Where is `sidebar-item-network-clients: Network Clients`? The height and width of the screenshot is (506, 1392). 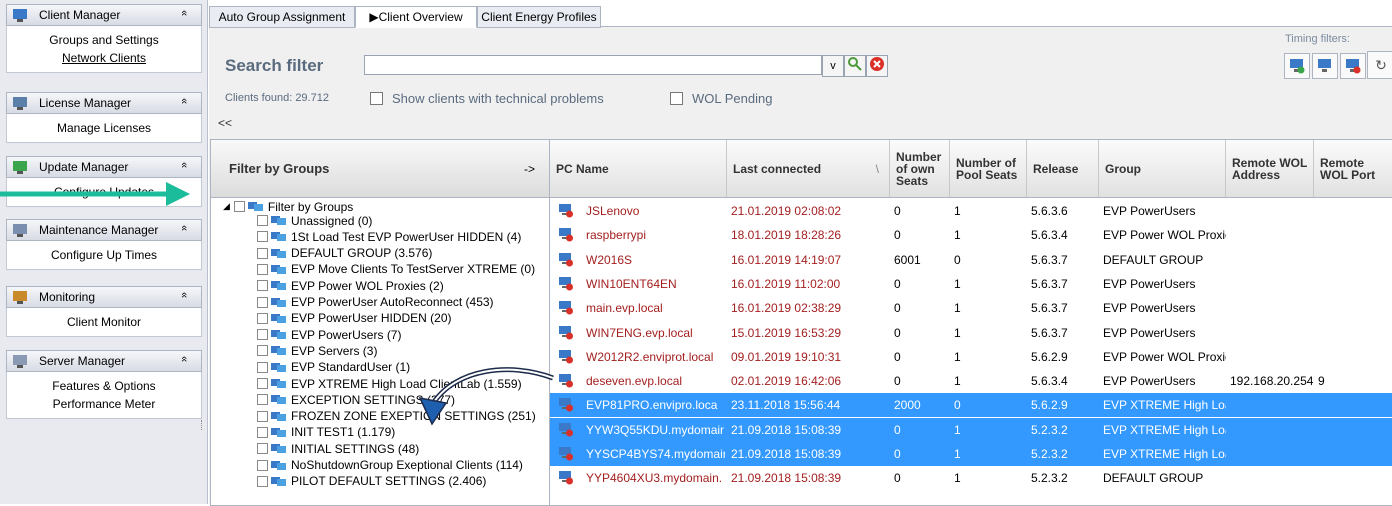
sidebar-item-network-clients: Network Clients is located at coordinates (104, 58).